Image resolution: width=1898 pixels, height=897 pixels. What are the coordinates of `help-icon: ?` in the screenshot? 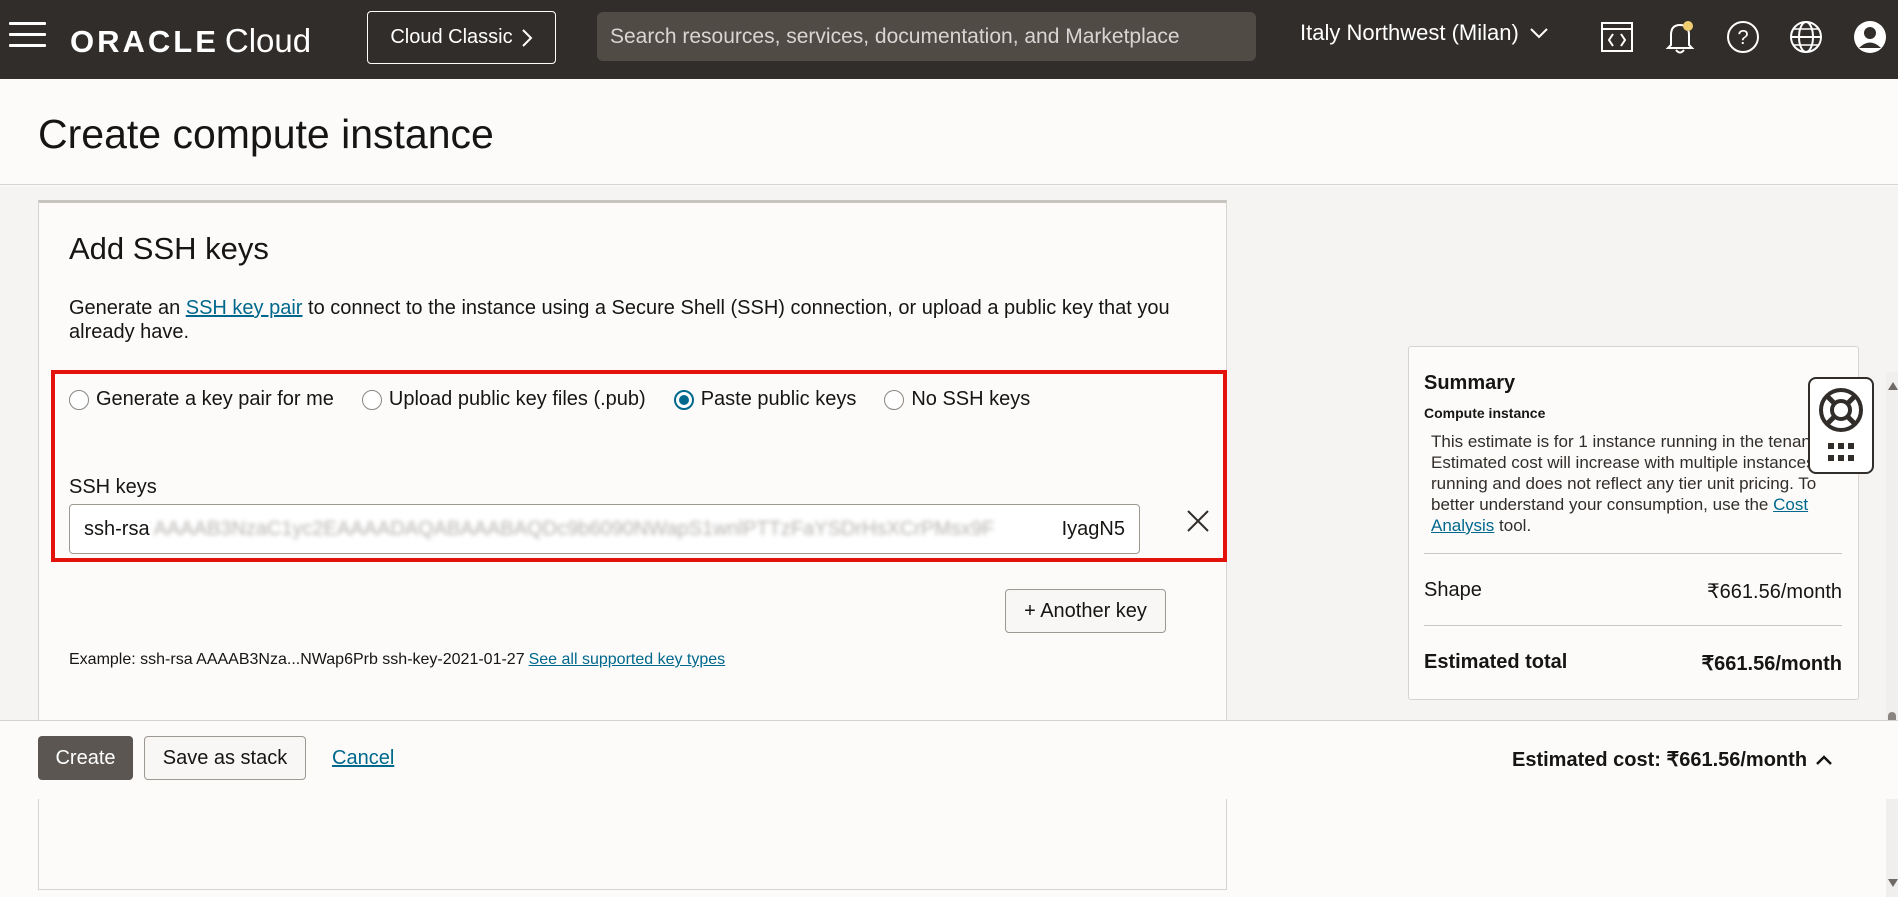 It's located at (1743, 37).